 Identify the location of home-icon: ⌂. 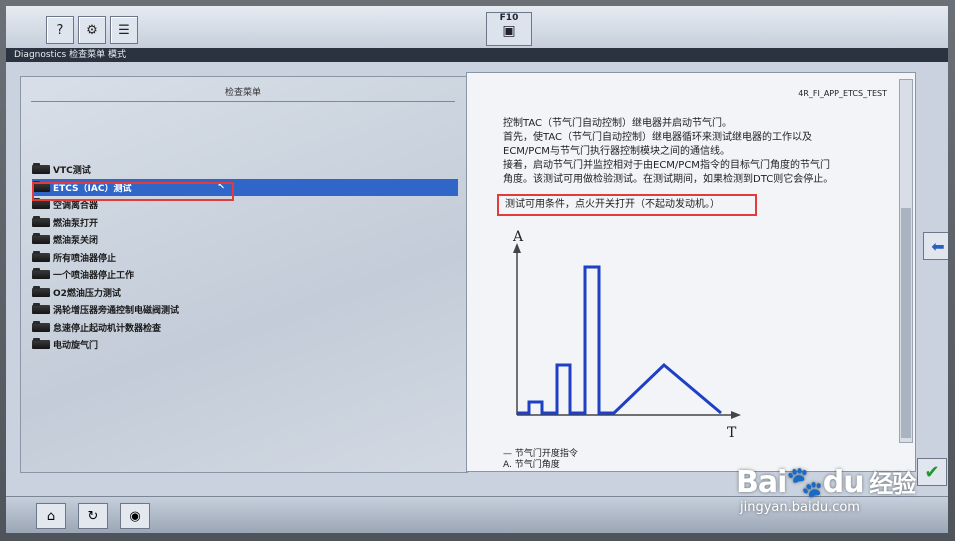
(51, 516).